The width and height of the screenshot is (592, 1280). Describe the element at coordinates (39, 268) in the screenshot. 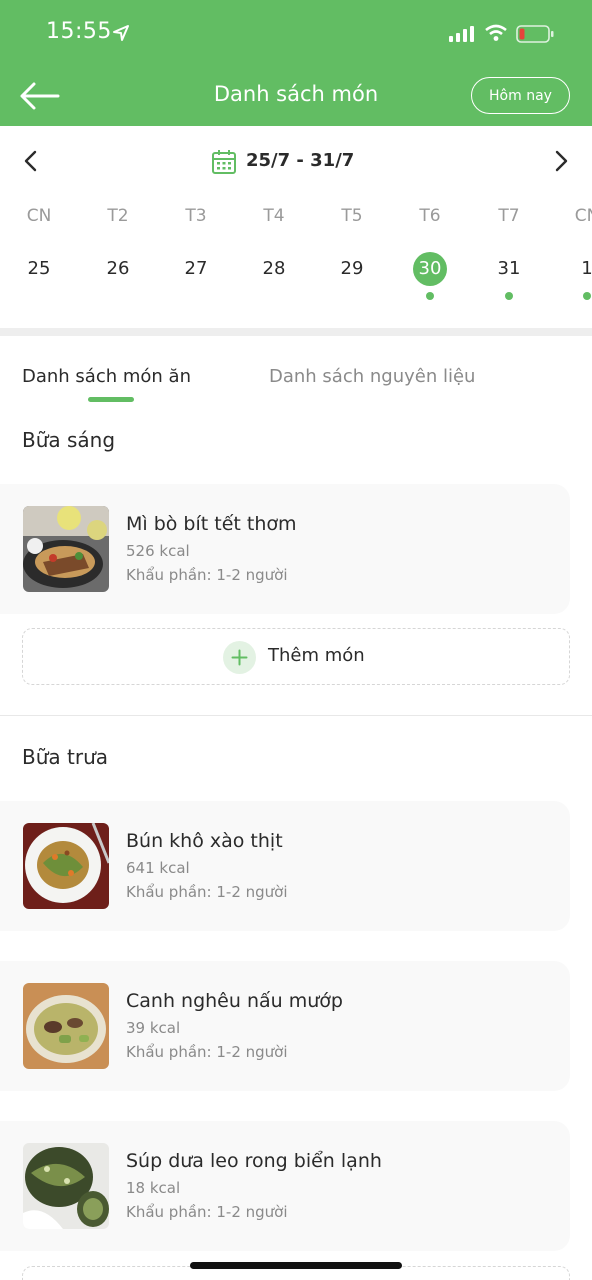

I see `day-number: 25` at that location.